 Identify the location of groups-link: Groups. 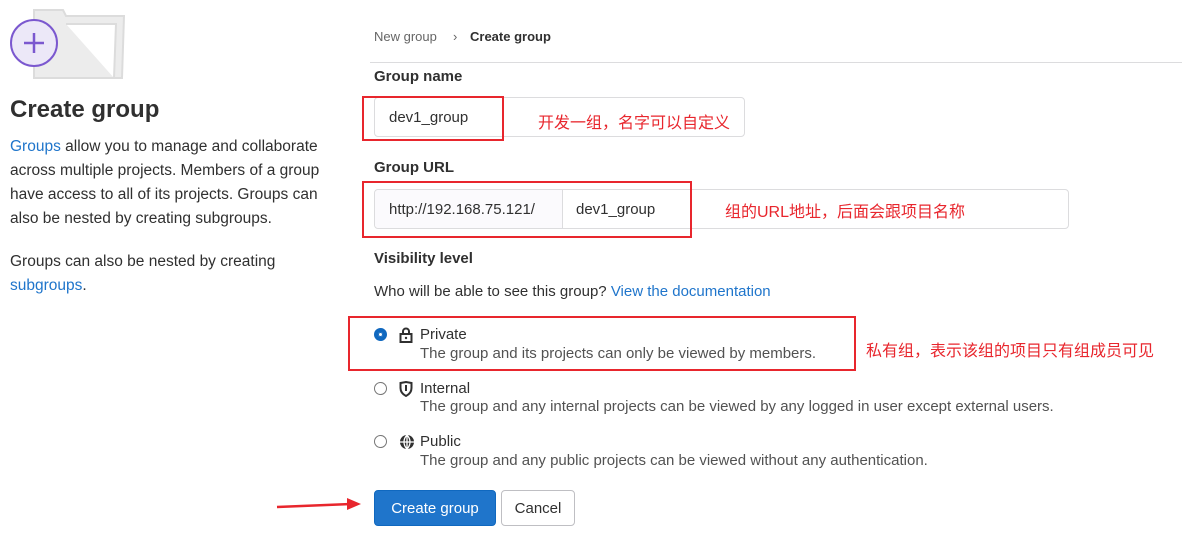
(35, 146).